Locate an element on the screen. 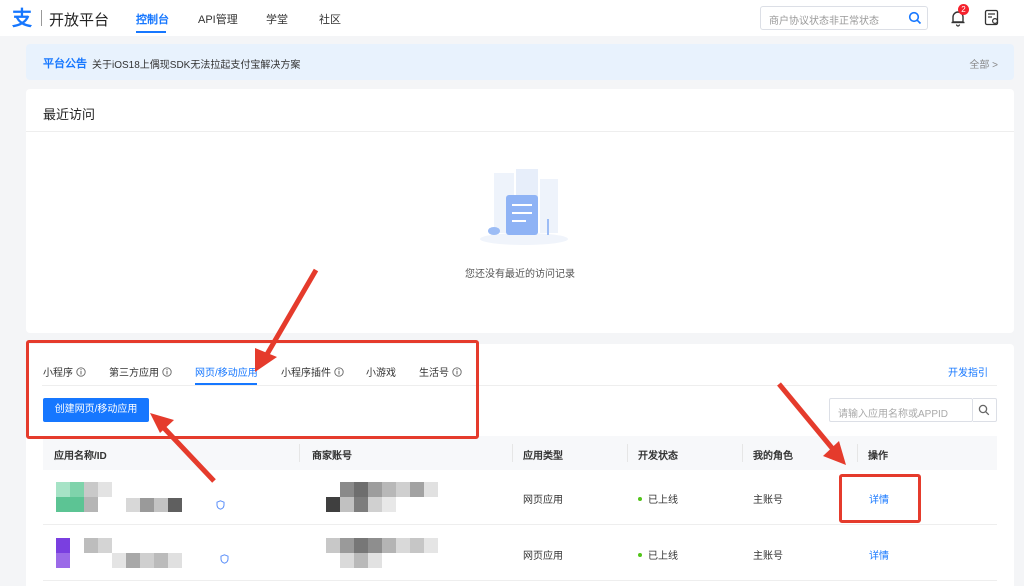  annotation-arrow-to-create-button is located at coordinates (183, 448).